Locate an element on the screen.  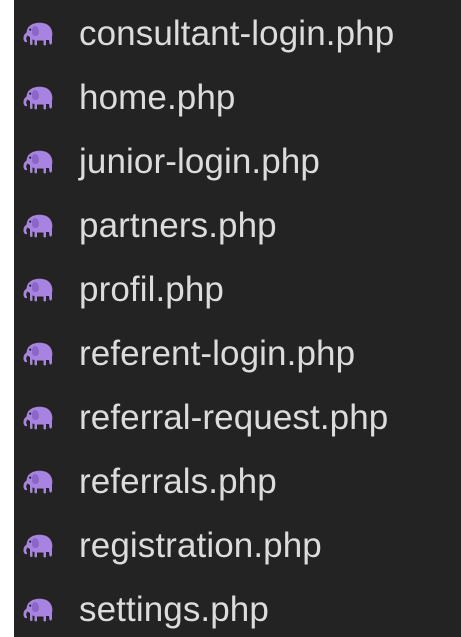
file-item-referrals: referrals.php is located at coordinates (237, 482).